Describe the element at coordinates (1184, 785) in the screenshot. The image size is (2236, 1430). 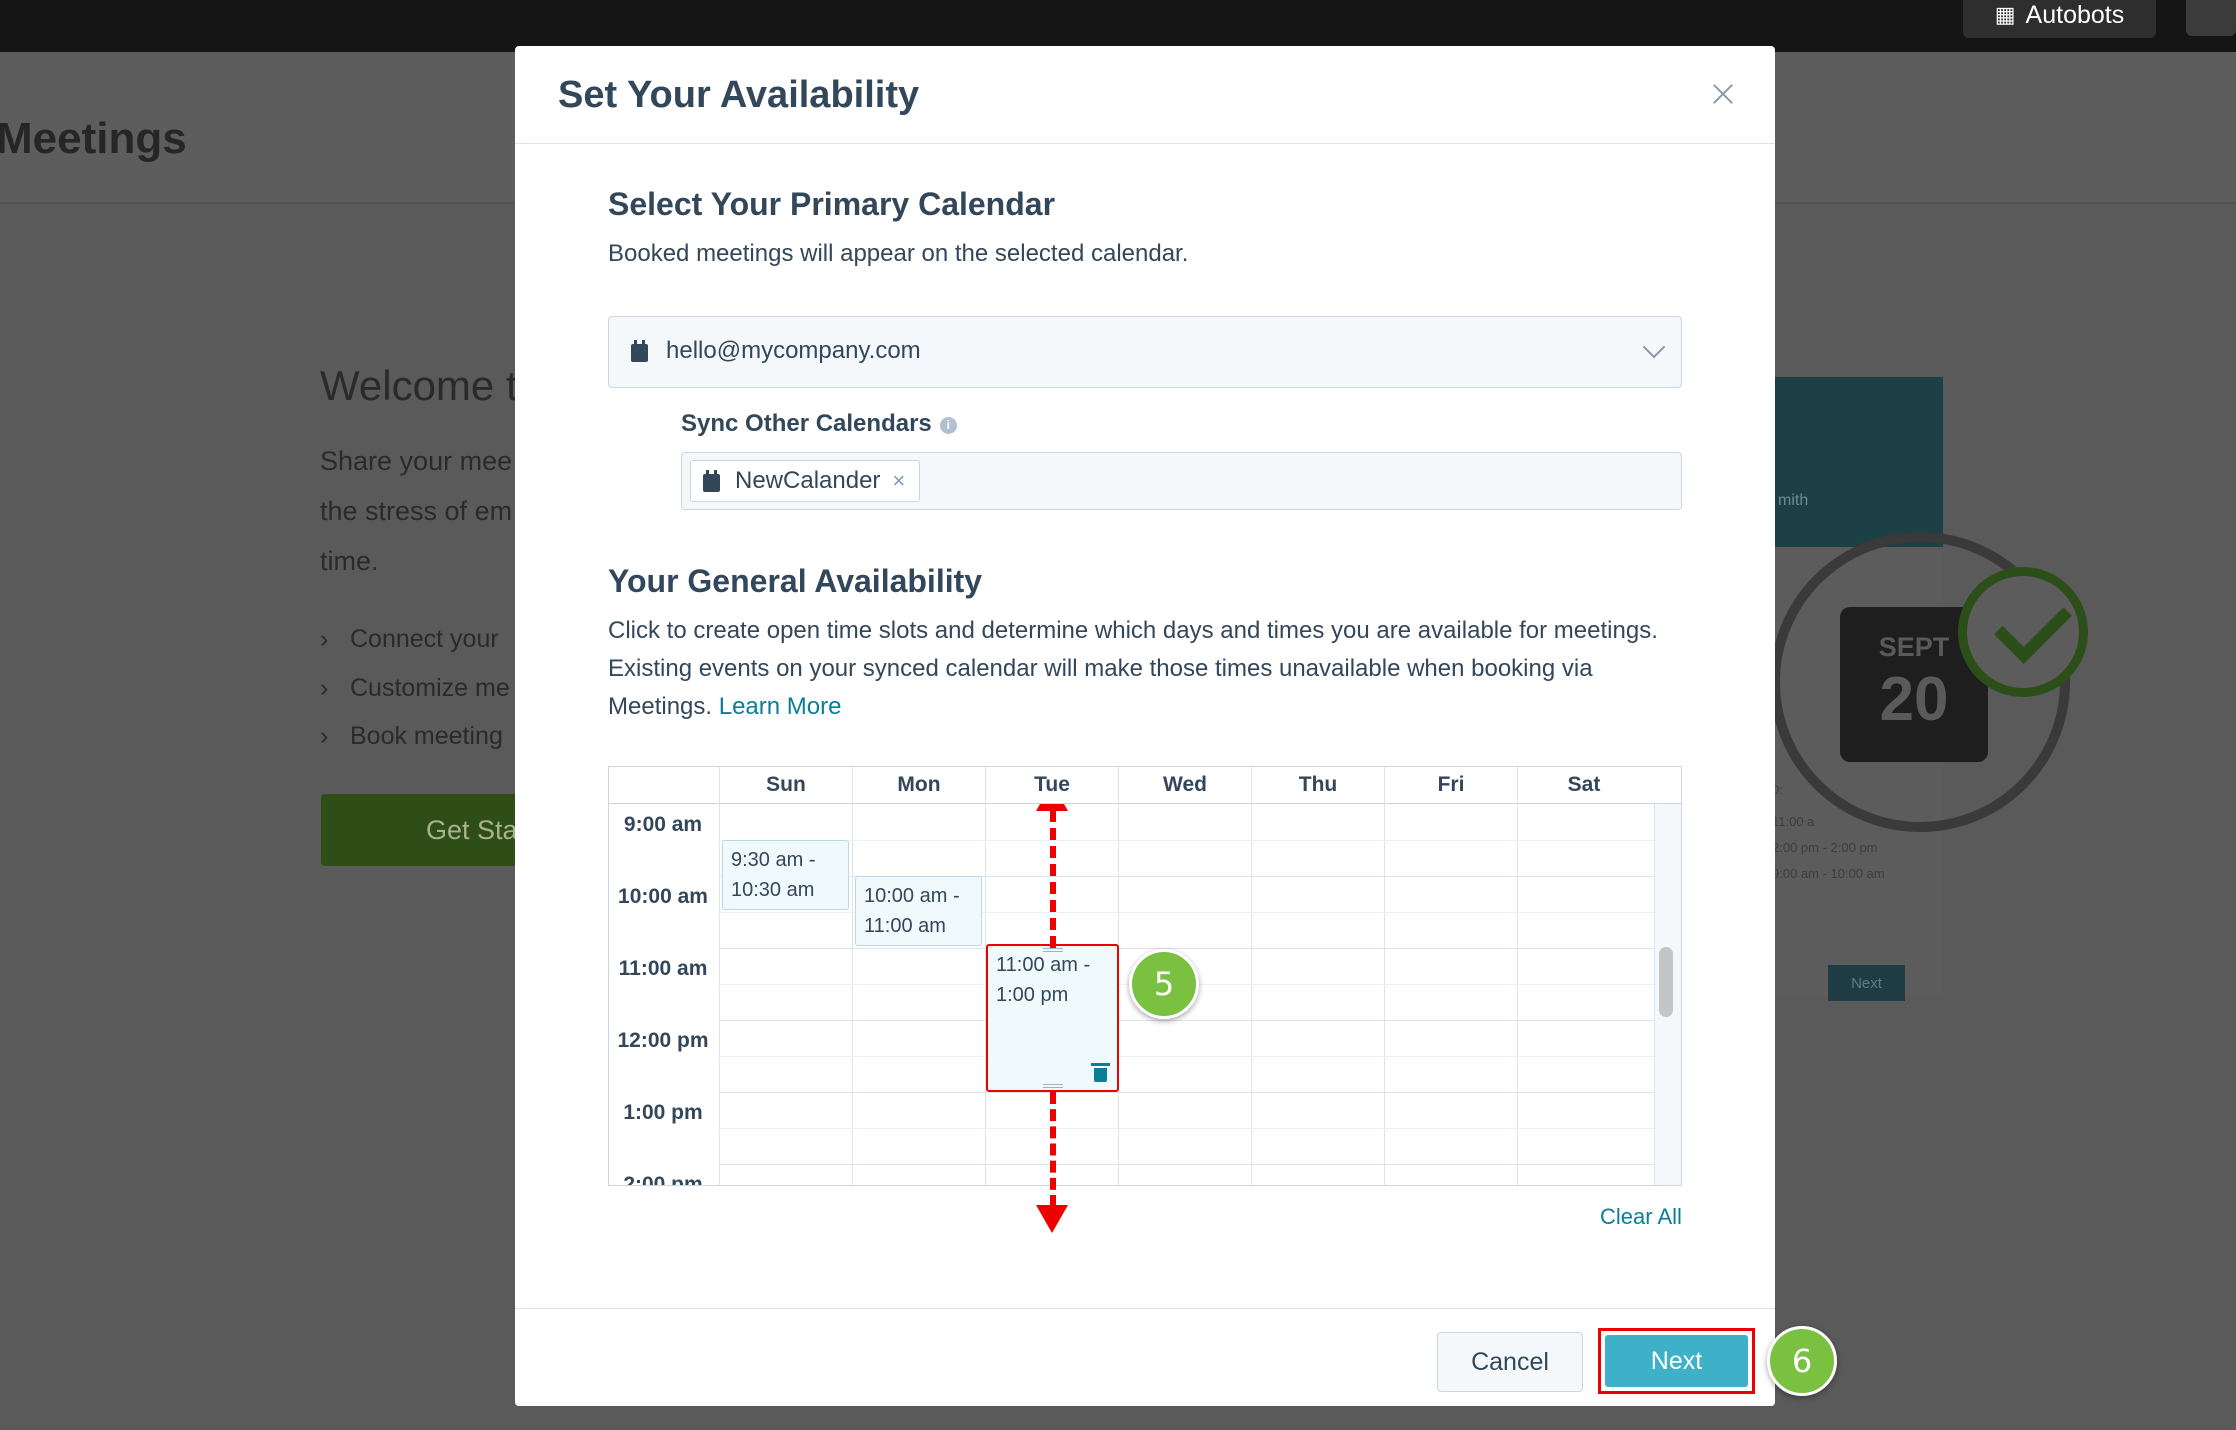
I see `day-header: Wed` at that location.